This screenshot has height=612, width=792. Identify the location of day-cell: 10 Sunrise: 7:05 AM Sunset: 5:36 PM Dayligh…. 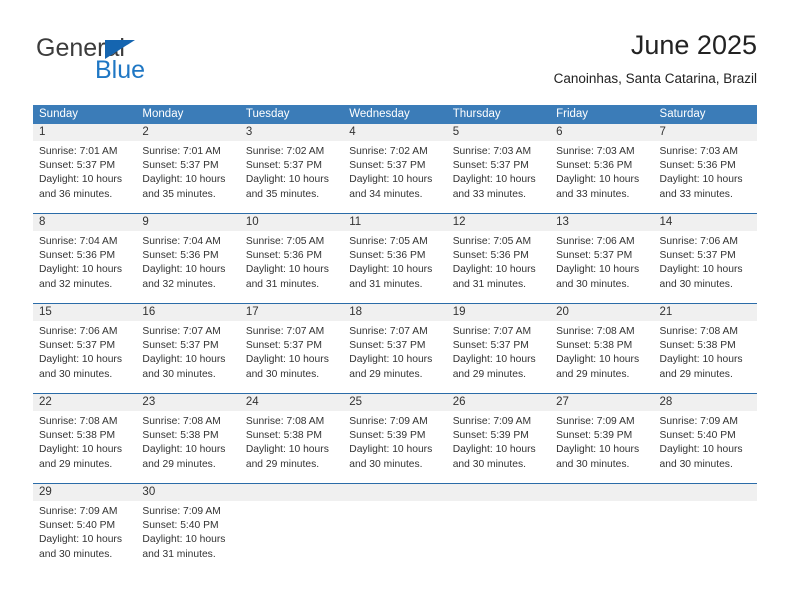
(291, 258).